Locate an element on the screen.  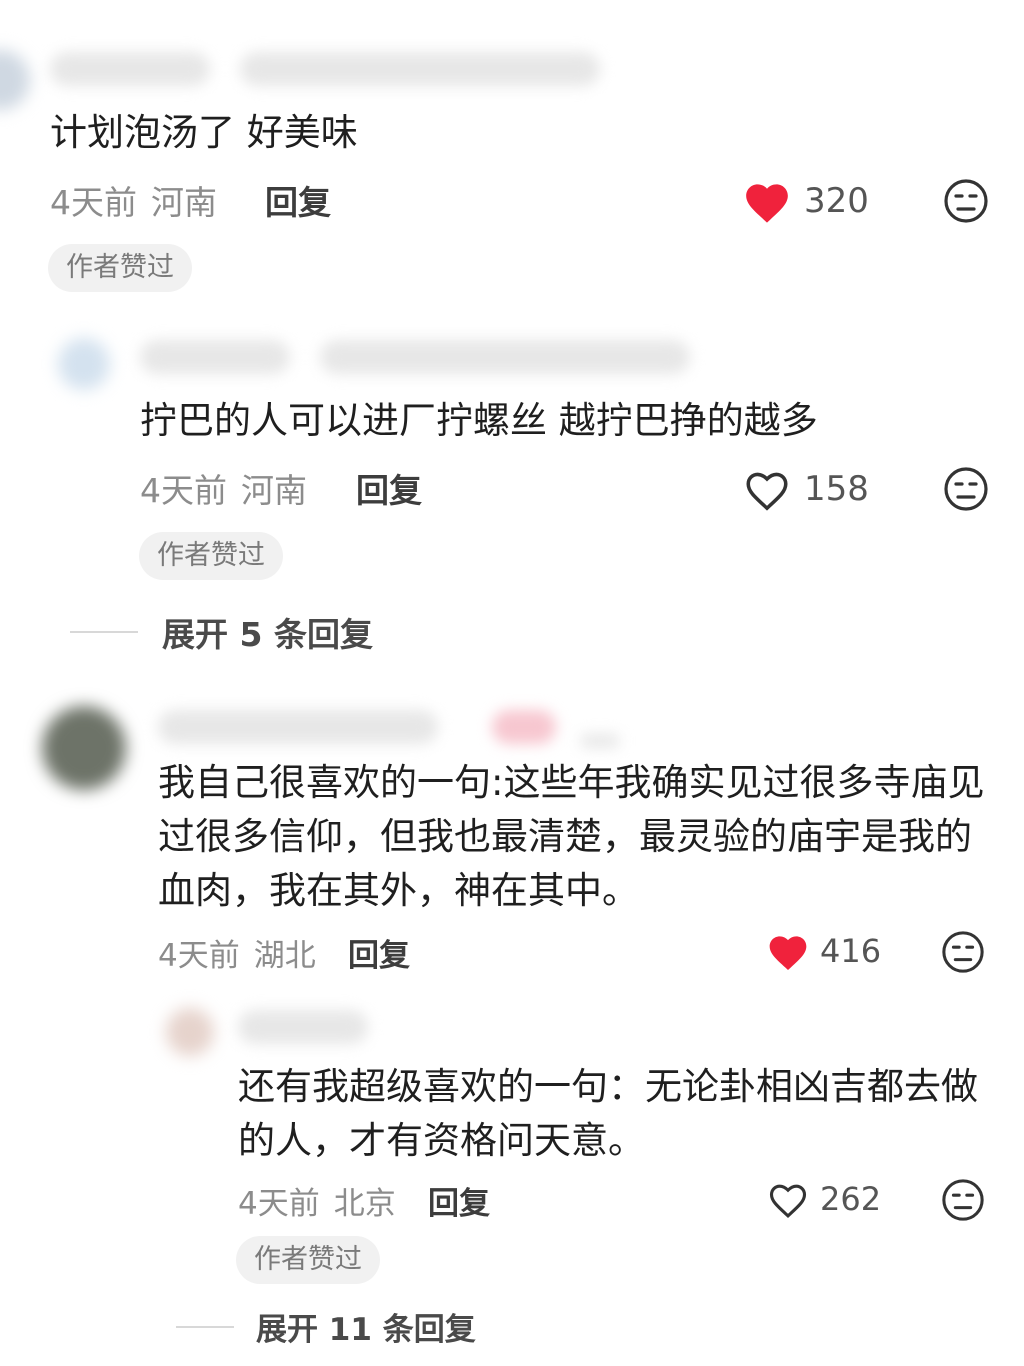
comment-text: 还有我超级喜欢的一句：无论卦相凶吉都去做的人，才有资格问天意。 is located at coordinates (608, 1113).